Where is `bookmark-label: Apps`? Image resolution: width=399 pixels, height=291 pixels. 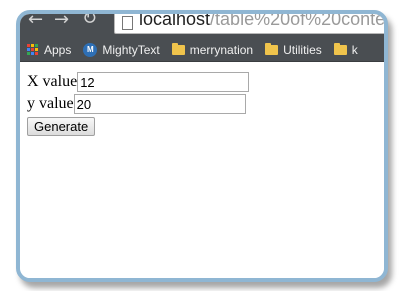 bookmark-label: Apps is located at coordinates (58, 49).